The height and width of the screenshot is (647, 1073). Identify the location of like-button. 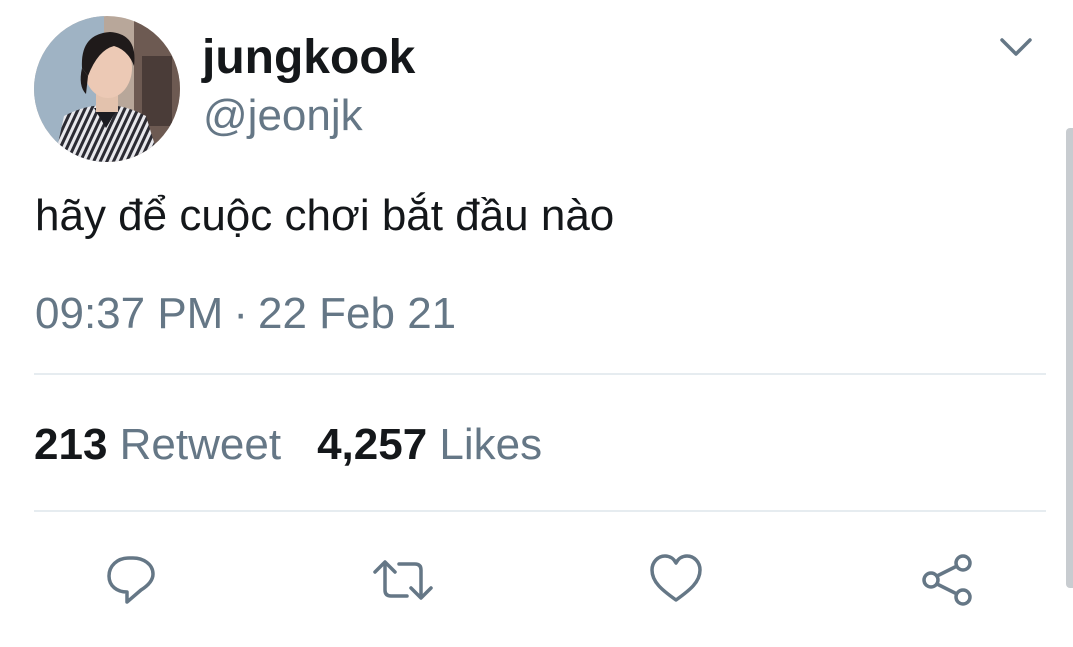
(676, 580).